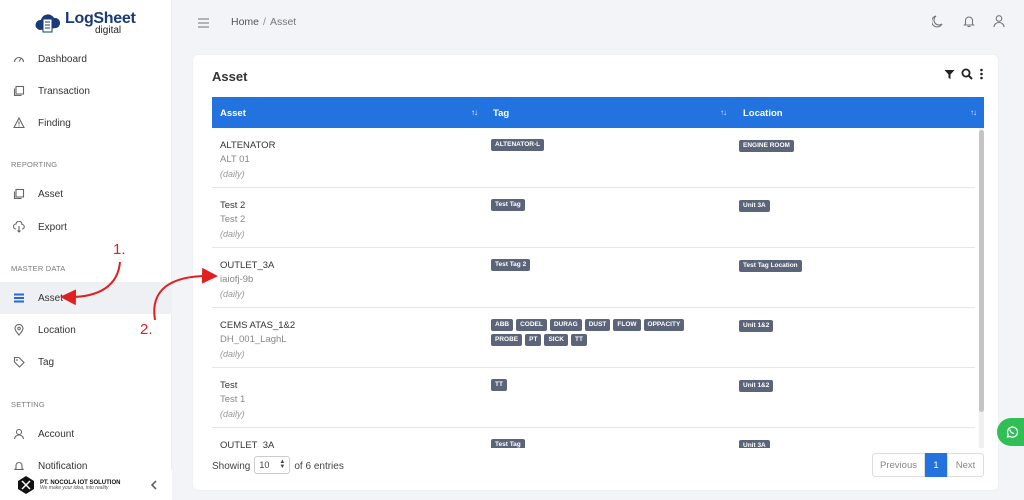 Image resolution: width=1024 pixels, height=500 pixels. I want to click on column-header-tag: Tag, so click(501, 113).